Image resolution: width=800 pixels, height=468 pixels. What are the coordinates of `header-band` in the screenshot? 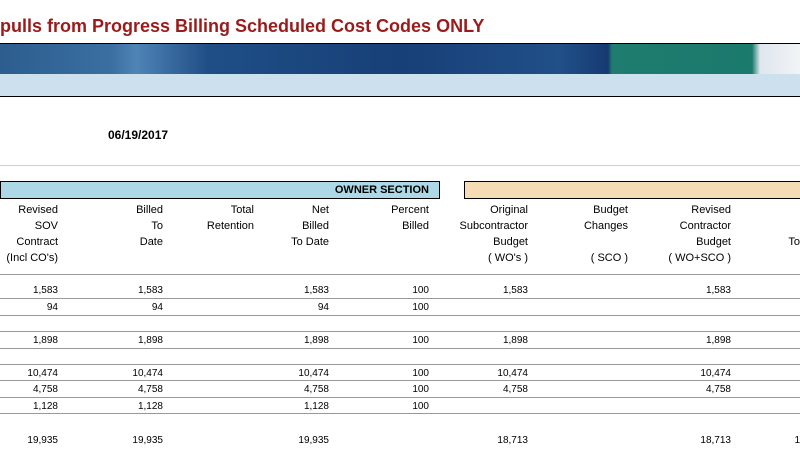 It's located at (400, 85).